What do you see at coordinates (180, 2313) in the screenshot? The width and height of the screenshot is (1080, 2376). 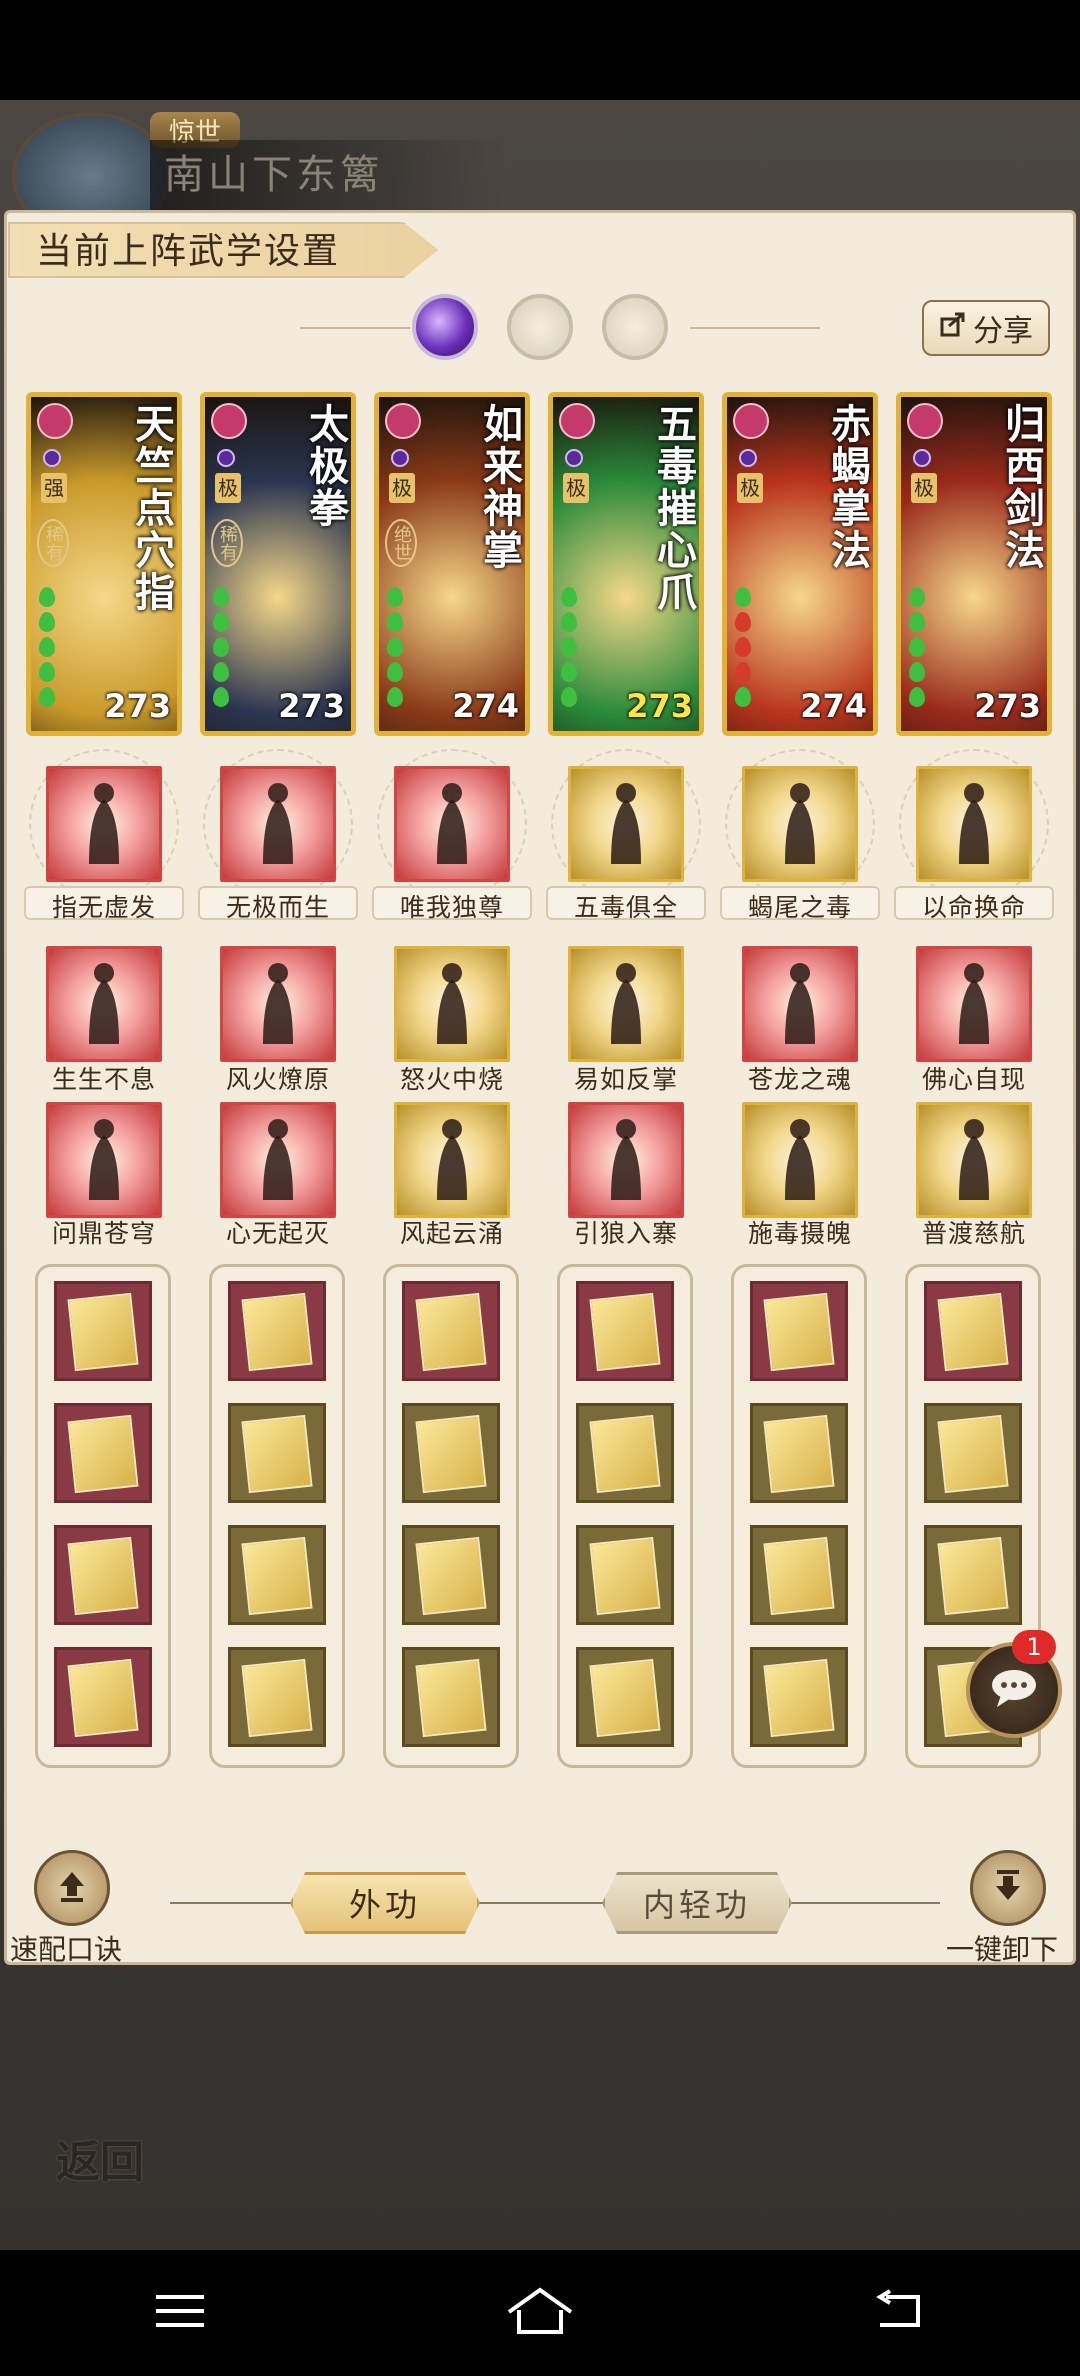 I see `menu-nav-button` at bounding box center [180, 2313].